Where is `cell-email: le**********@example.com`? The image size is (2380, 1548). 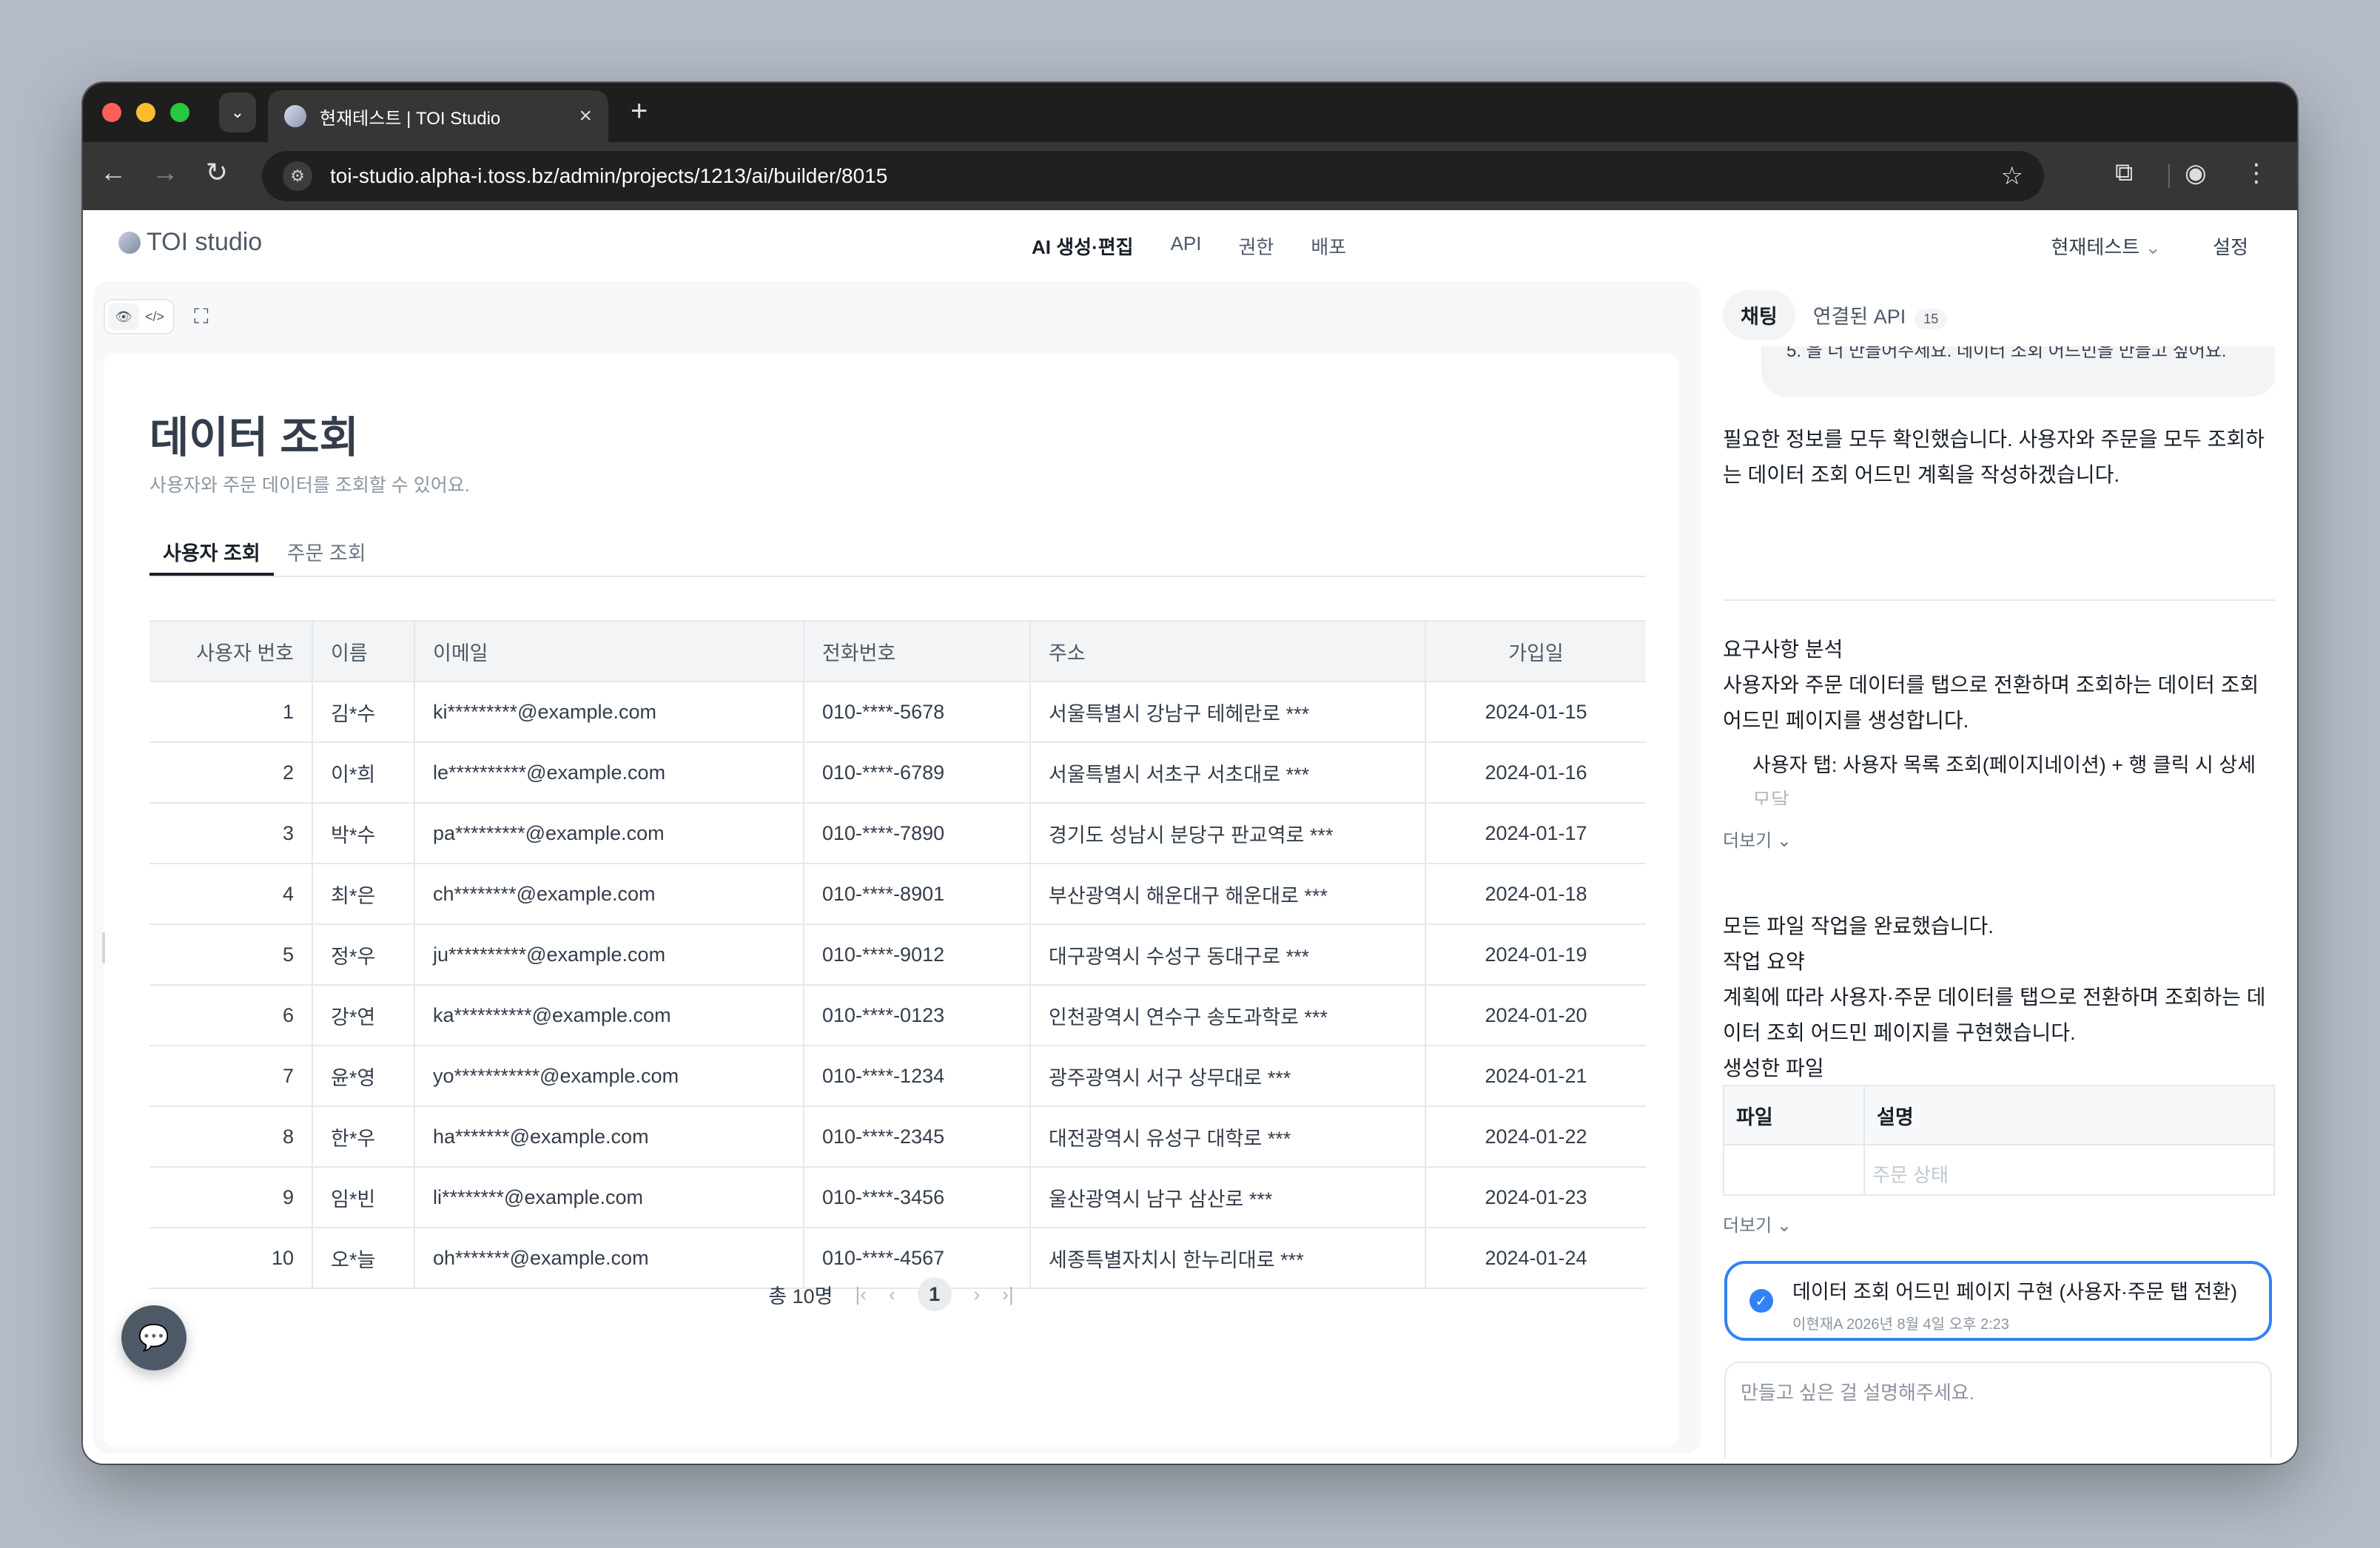
cell-email: le**********@example.com is located at coordinates (609, 773).